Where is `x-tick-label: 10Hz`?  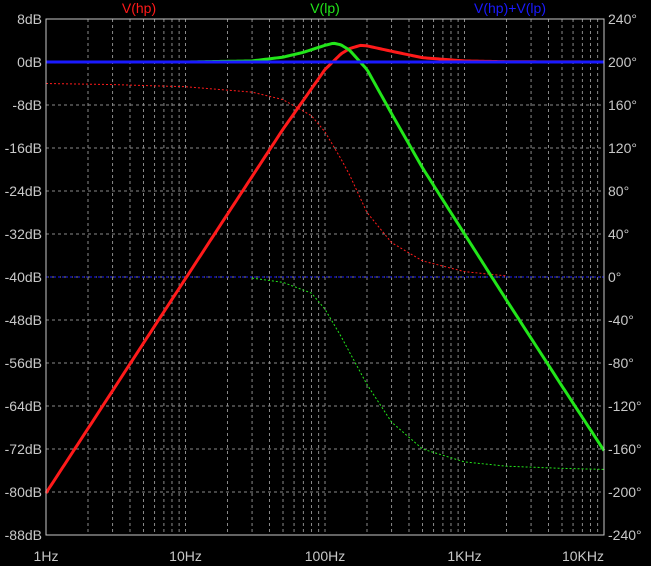
x-tick-label: 10Hz is located at coordinates (185, 556).